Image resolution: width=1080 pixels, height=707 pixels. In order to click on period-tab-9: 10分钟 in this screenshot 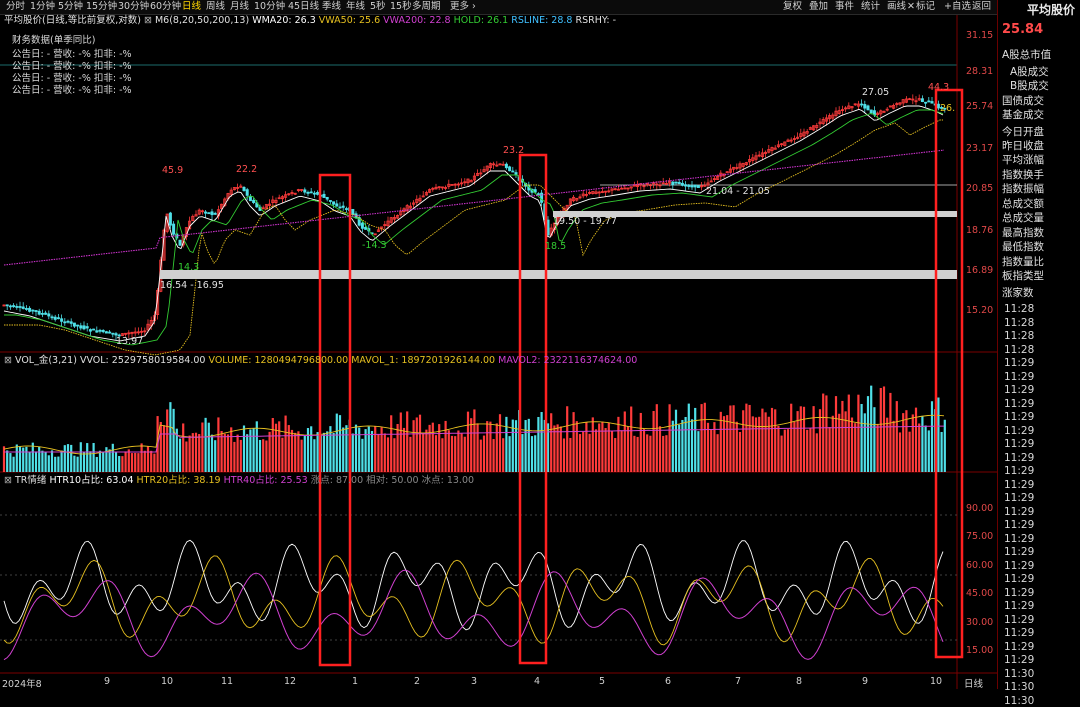, I will do `click(269, 7)`.